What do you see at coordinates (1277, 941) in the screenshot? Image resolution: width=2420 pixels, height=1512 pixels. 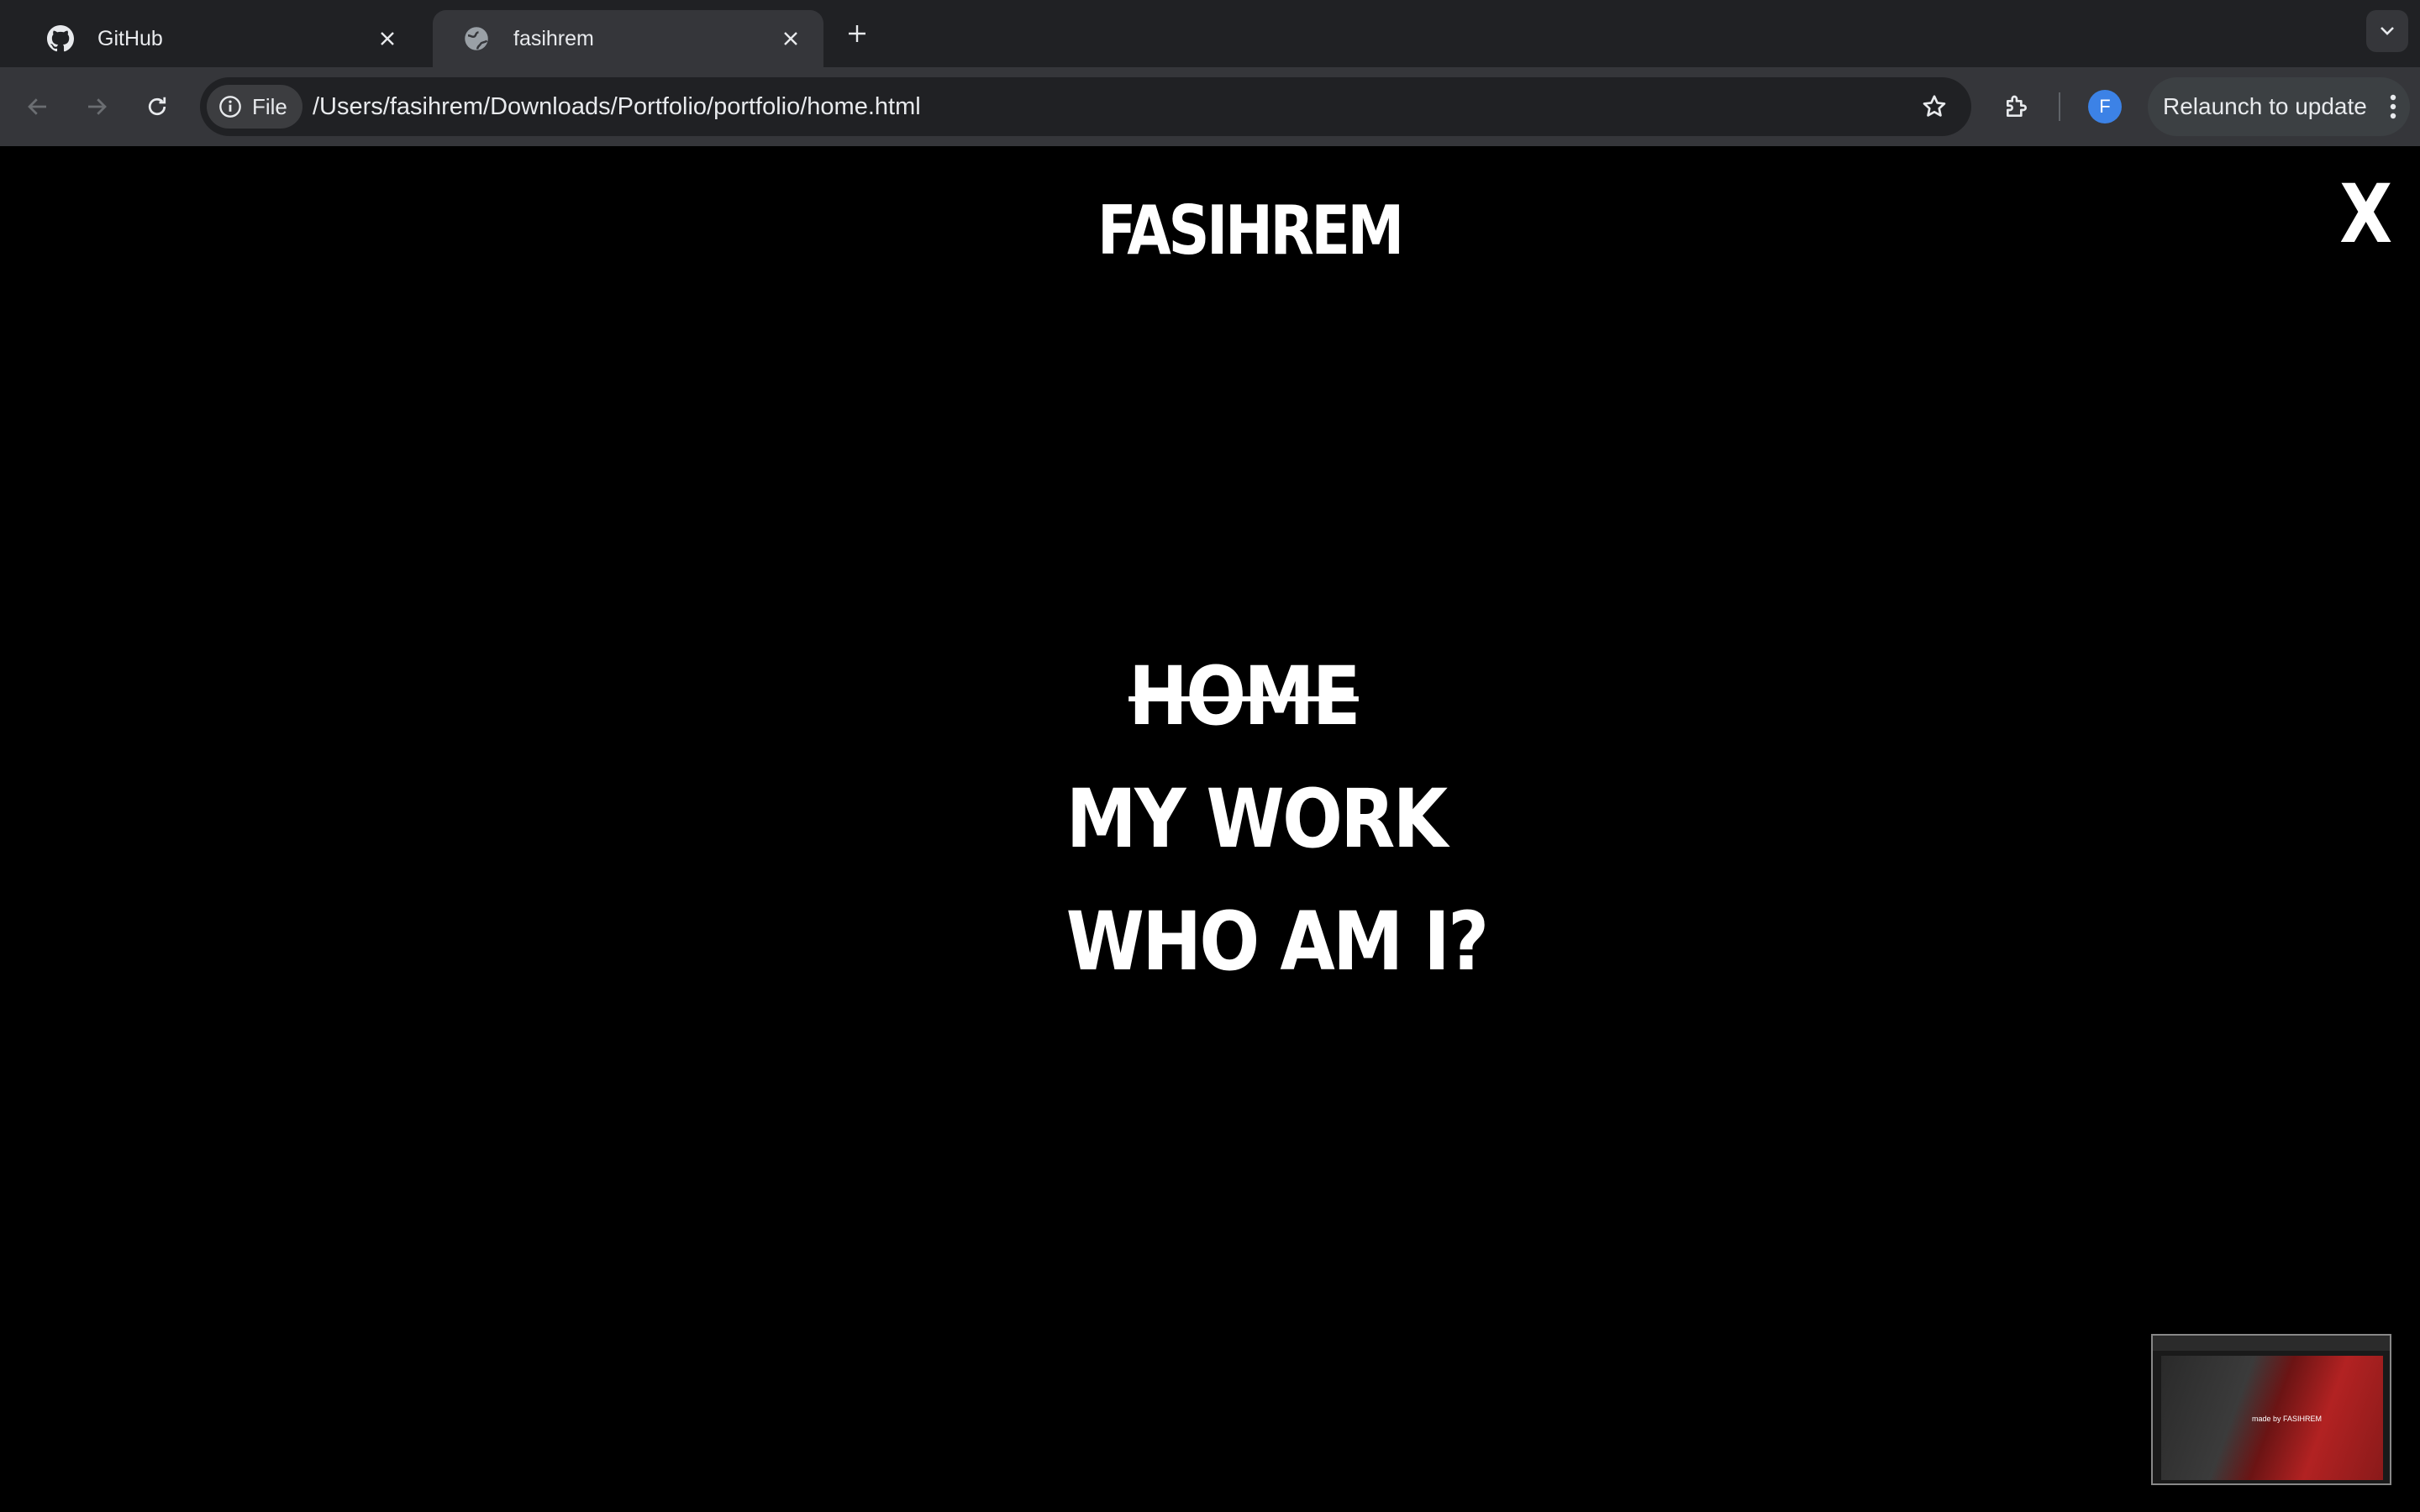 I see `nav-link-who-am-i: WHO AM I?` at bounding box center [1277, 941].